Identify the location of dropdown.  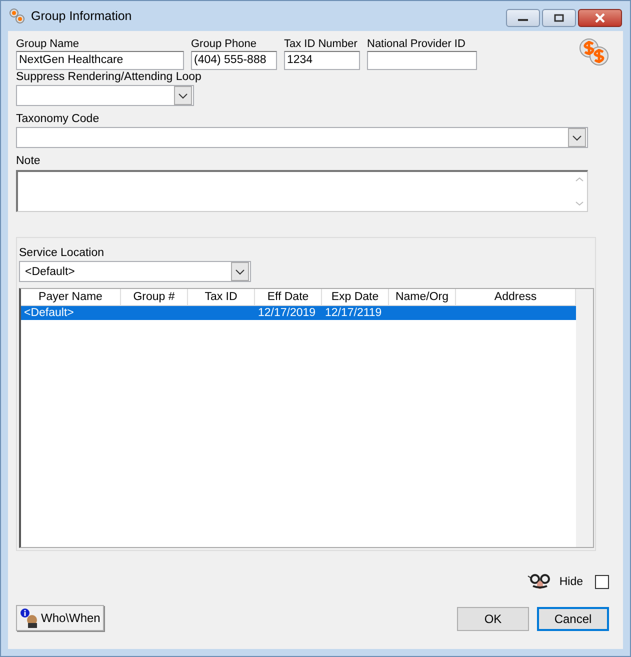
(105, 95).